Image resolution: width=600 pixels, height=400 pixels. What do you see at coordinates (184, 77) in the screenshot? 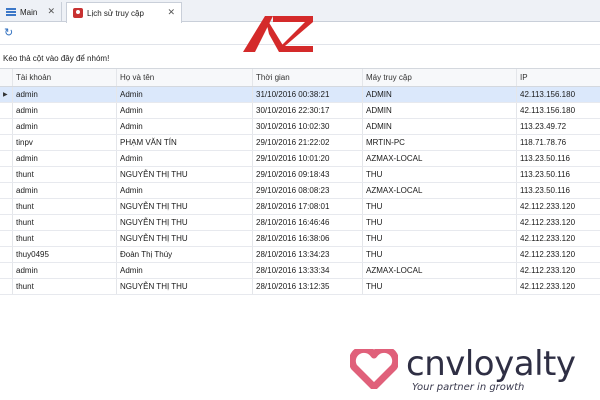
I see `column-header-fullname: Họ và tên` at bounding box center [184, 77].